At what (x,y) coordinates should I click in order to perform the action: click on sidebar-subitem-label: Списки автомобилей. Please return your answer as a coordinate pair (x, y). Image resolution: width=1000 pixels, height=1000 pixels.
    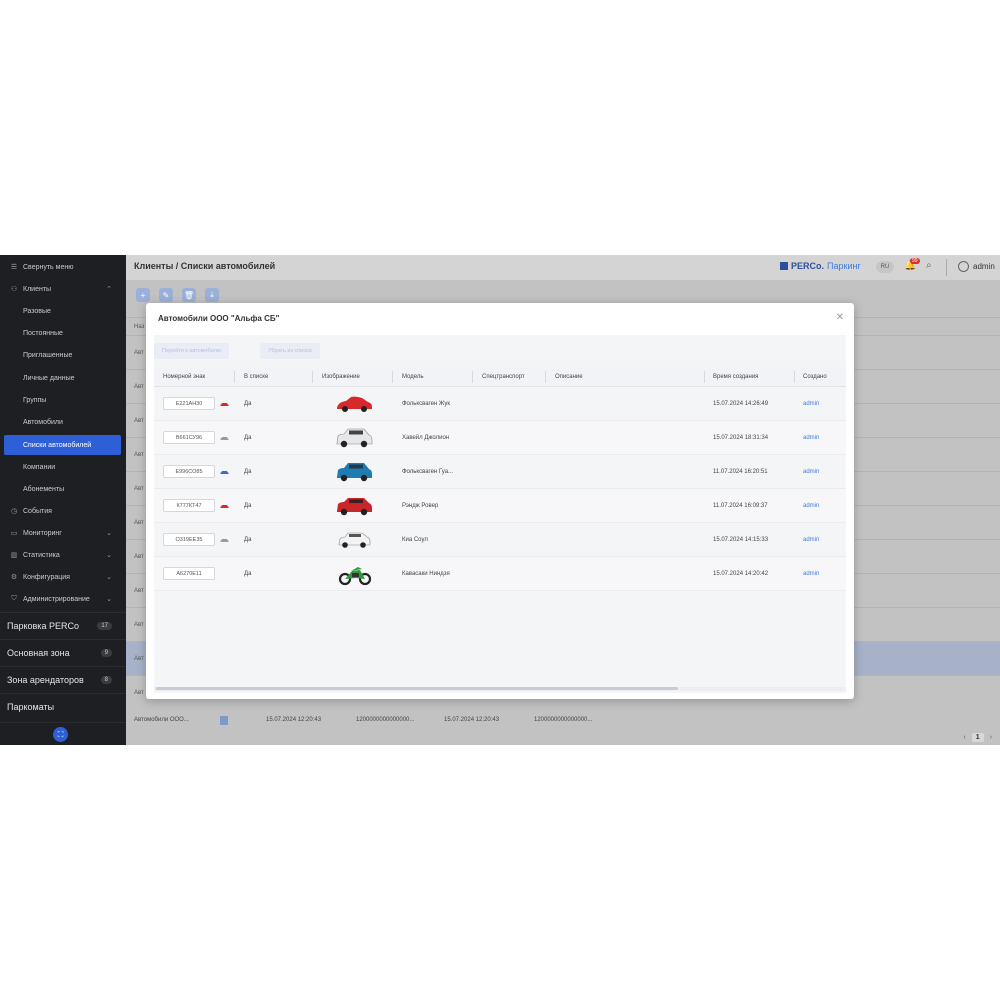
    Looking at the image, I should click on (57, 445).